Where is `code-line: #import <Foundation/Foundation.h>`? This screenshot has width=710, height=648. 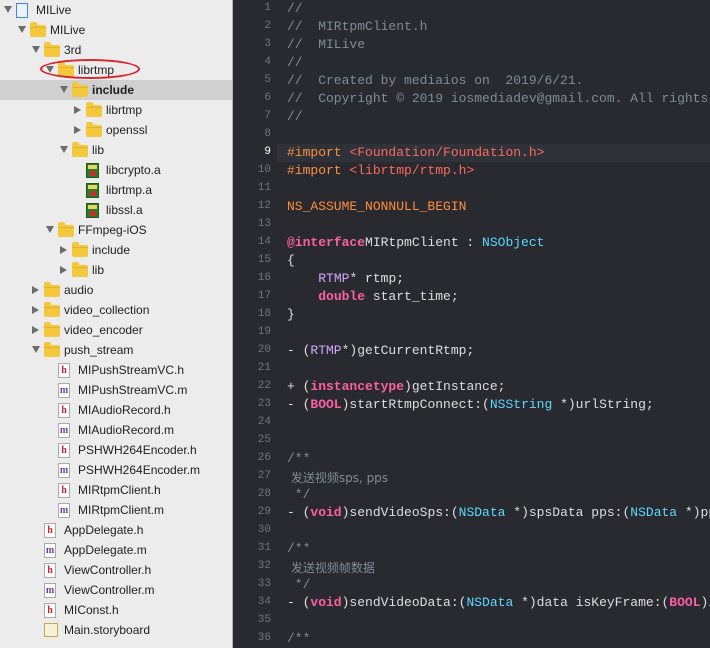 code-line: #import <Foundation/Foundation.h> is located at coordinates (415, 152).